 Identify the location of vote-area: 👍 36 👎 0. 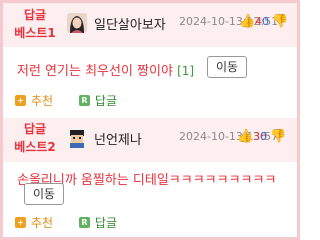
(258, 137).